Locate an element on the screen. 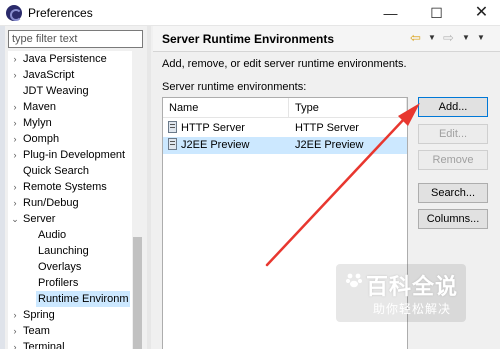 This screenshot has height=349, width=500. tree-item-label: JavaScript is located at coordinates (49, 75).